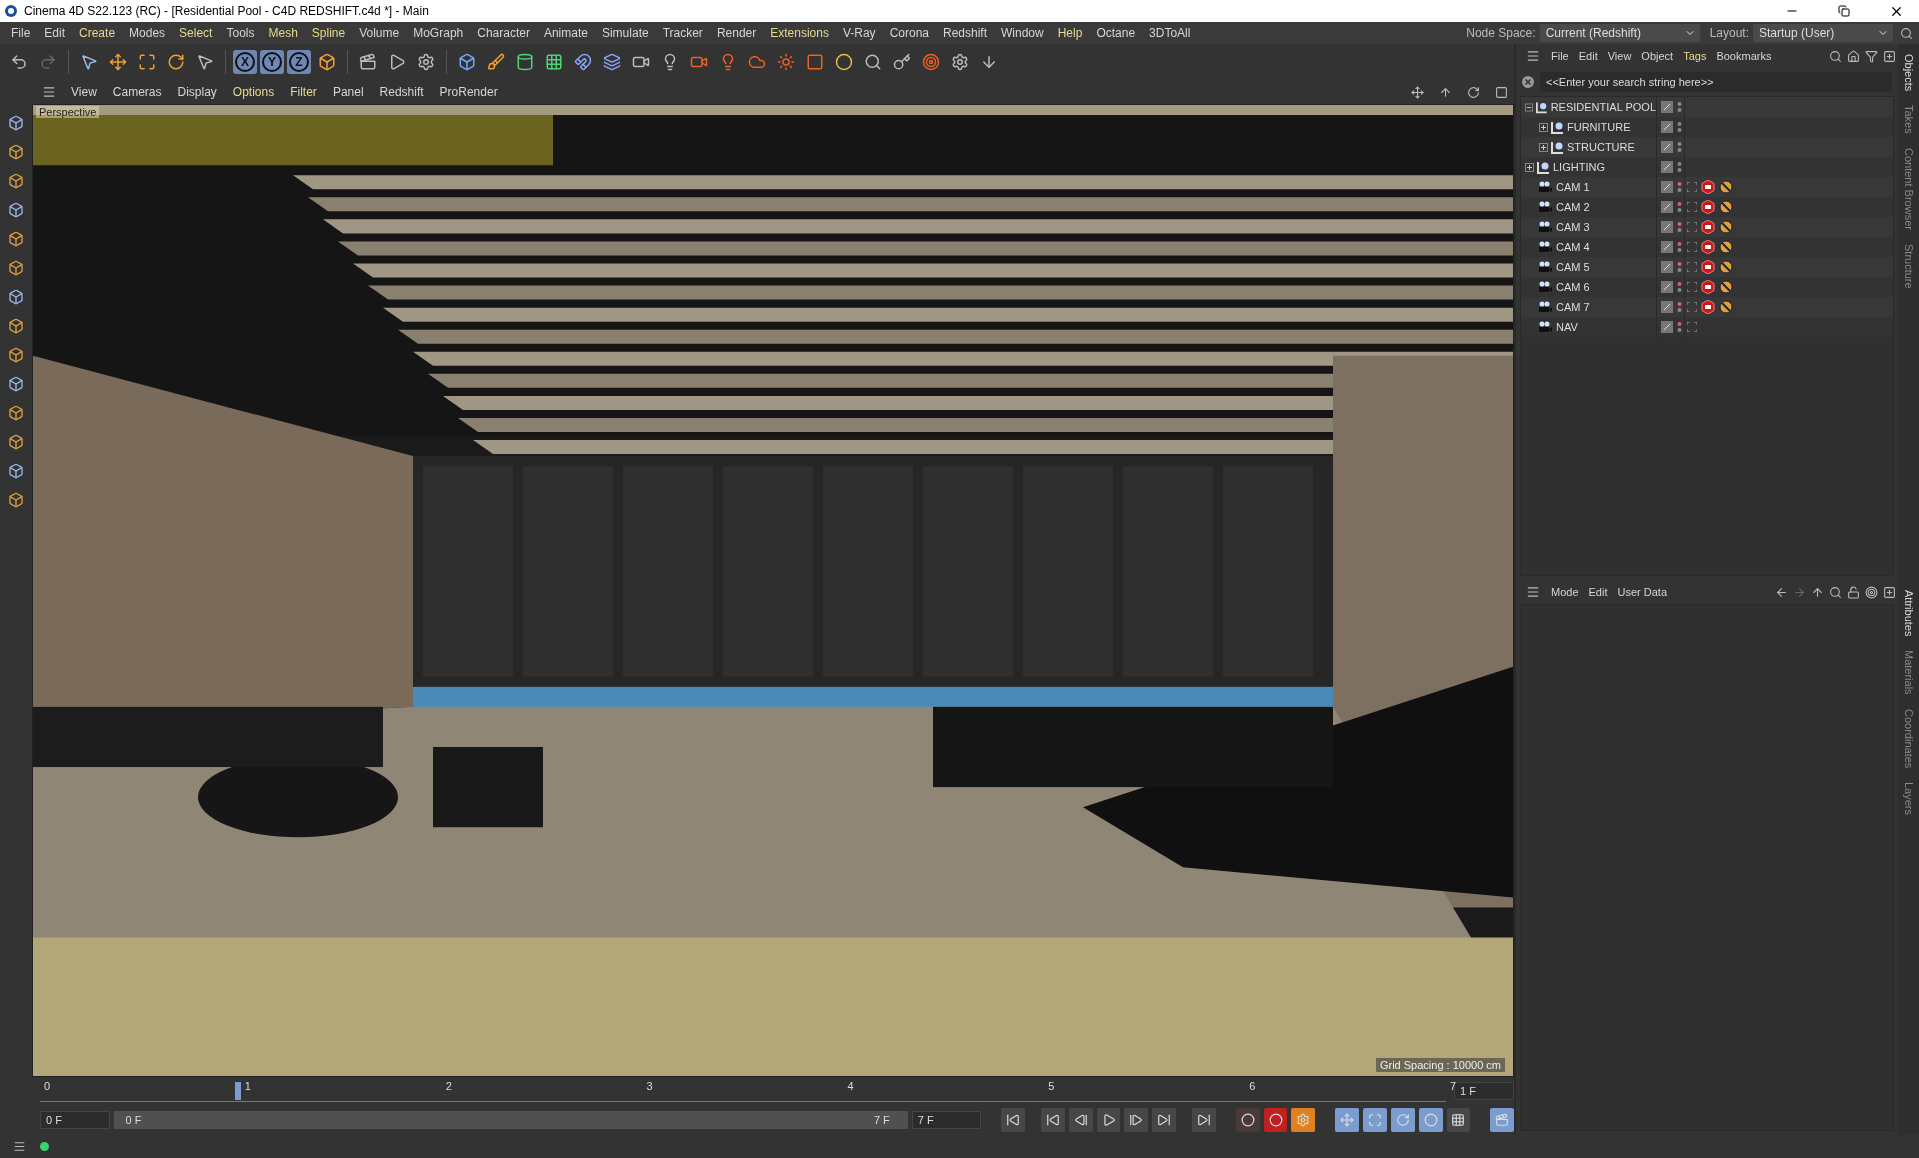 This screenshot has height=1158, width=1919. I want to click on object-row: CAM 1, so click(1707, 187).